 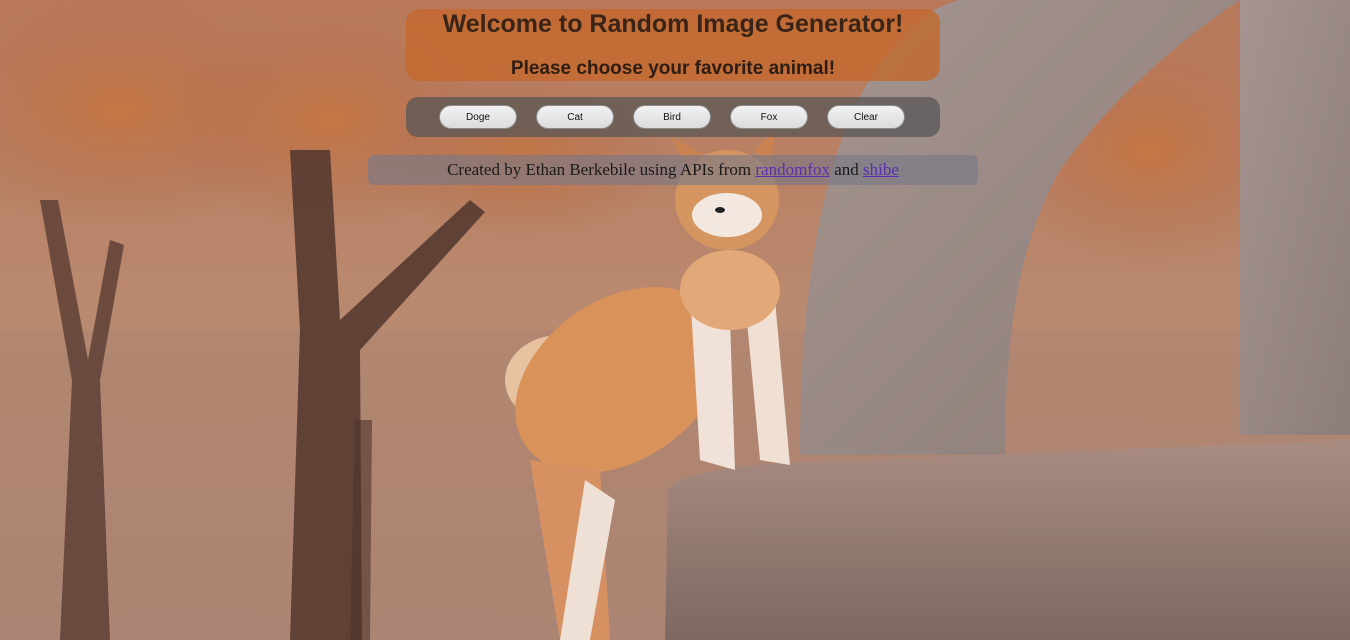 I want to click on randomfox-link: randomfox, so click(x=792, y=169).